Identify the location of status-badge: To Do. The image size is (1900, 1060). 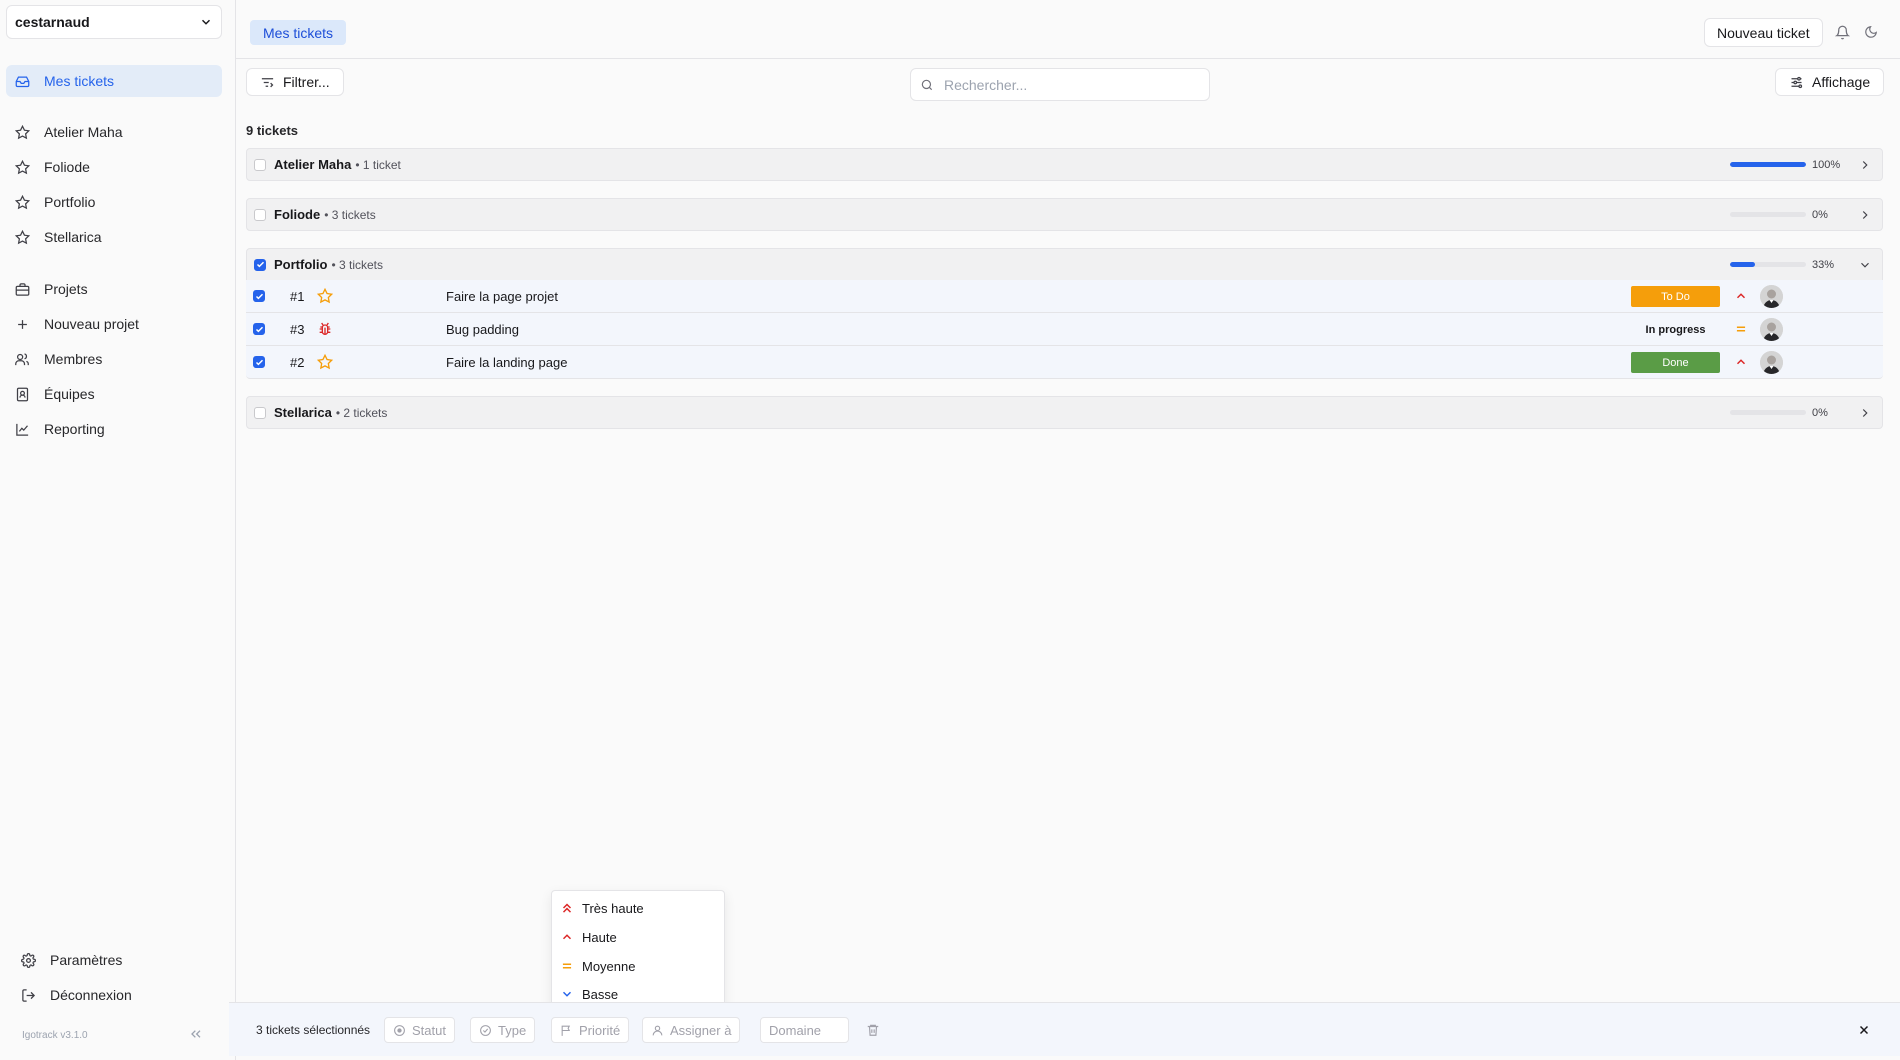
(1675, 296).